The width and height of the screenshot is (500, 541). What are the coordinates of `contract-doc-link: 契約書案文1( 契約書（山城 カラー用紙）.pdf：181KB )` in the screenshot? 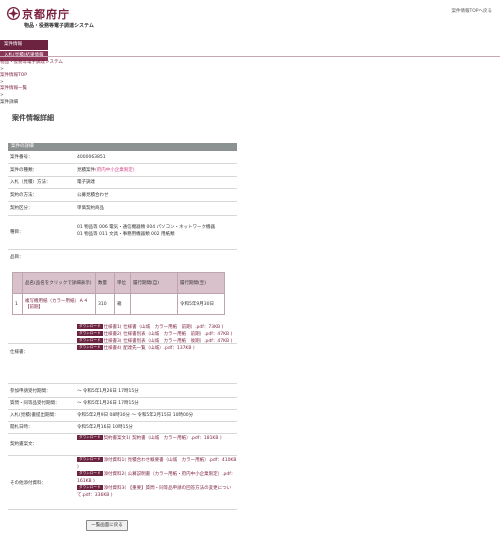 It's located at (163, 438).